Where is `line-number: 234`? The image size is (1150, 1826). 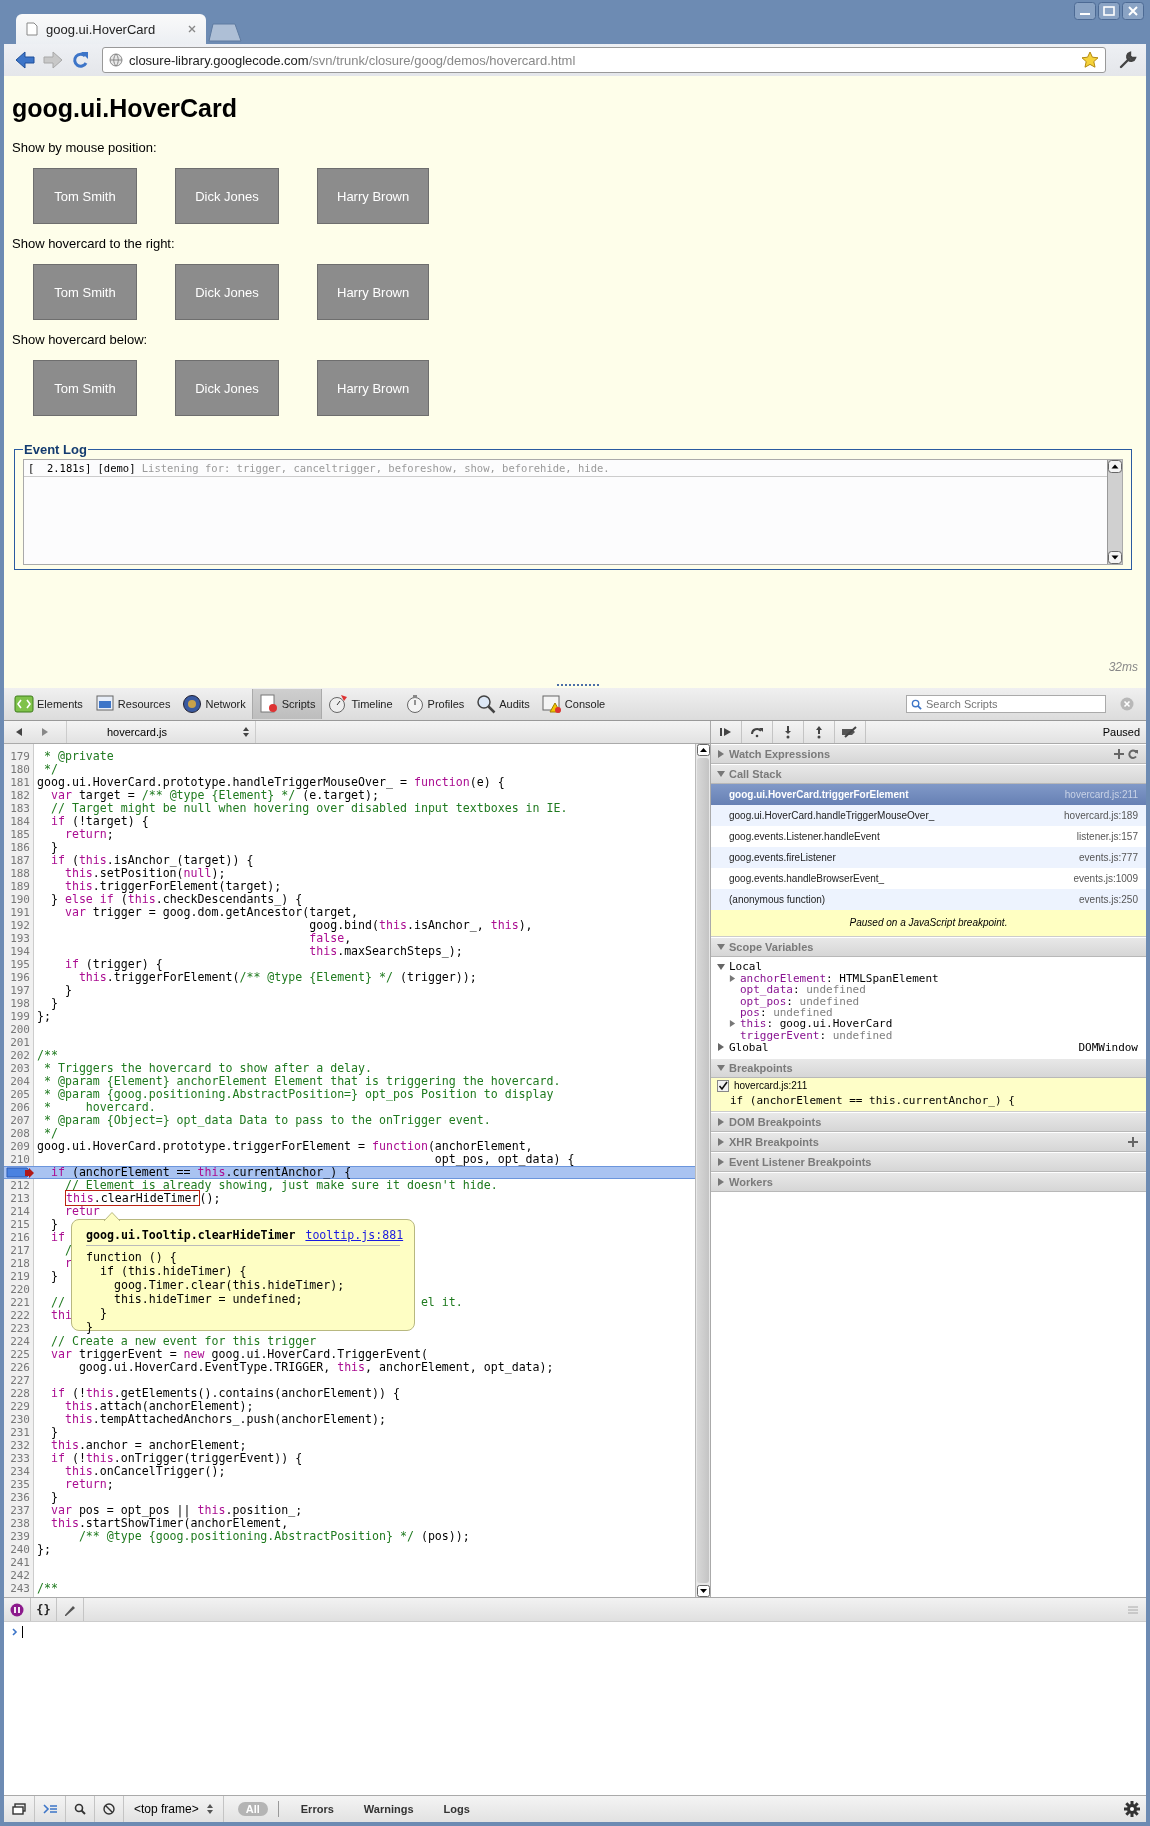
line-number: 234 is located at coordinates (19, 1471).